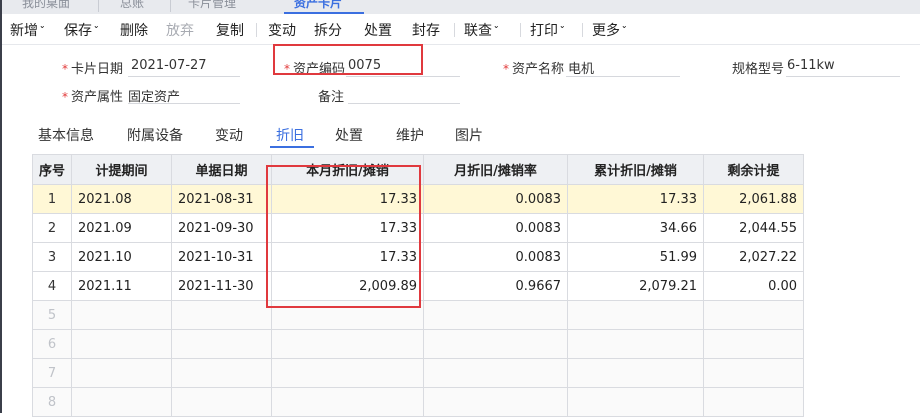 The image size is (920, 417). Describe the element at coordinates (132, 5) in the screenshot. I see `tab-general-ledger: 总账` at that location.